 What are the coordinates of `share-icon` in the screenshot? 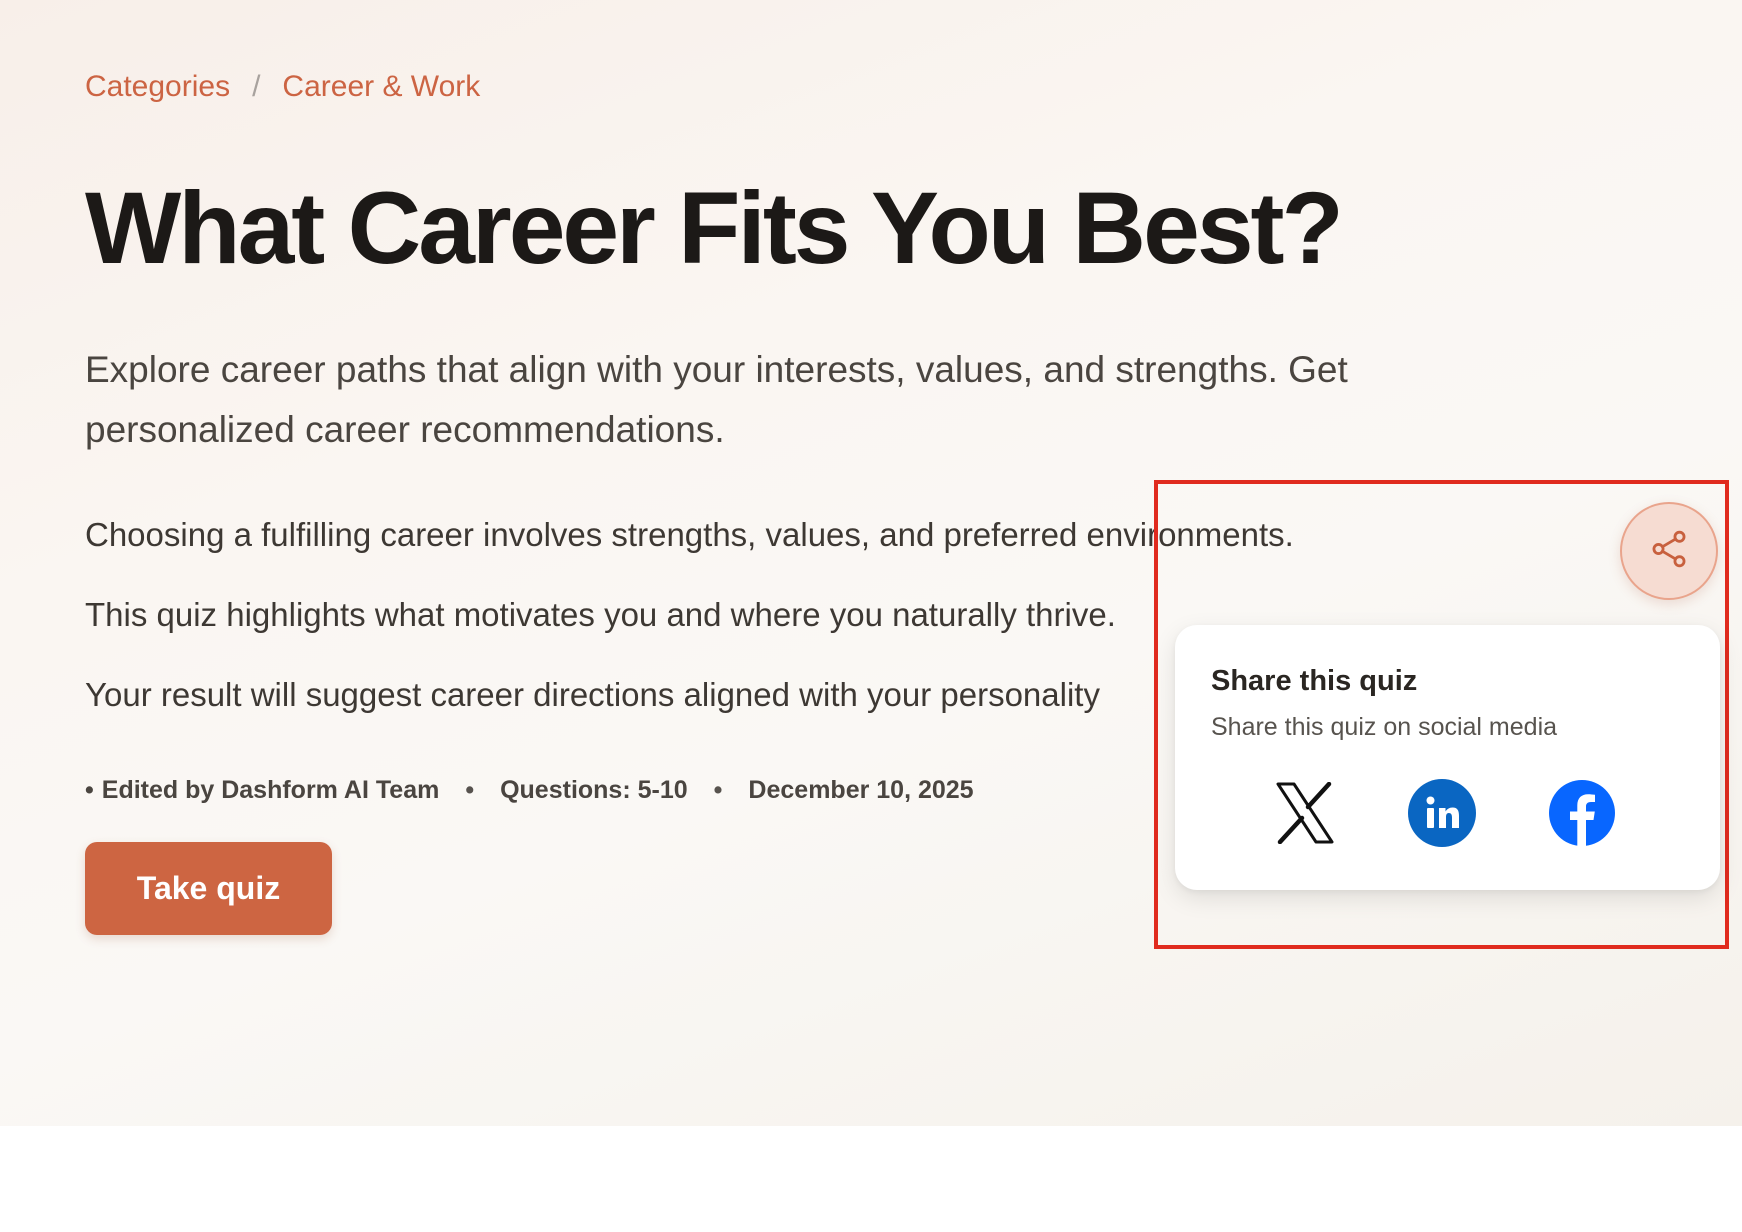 It's located at (1669, 551).